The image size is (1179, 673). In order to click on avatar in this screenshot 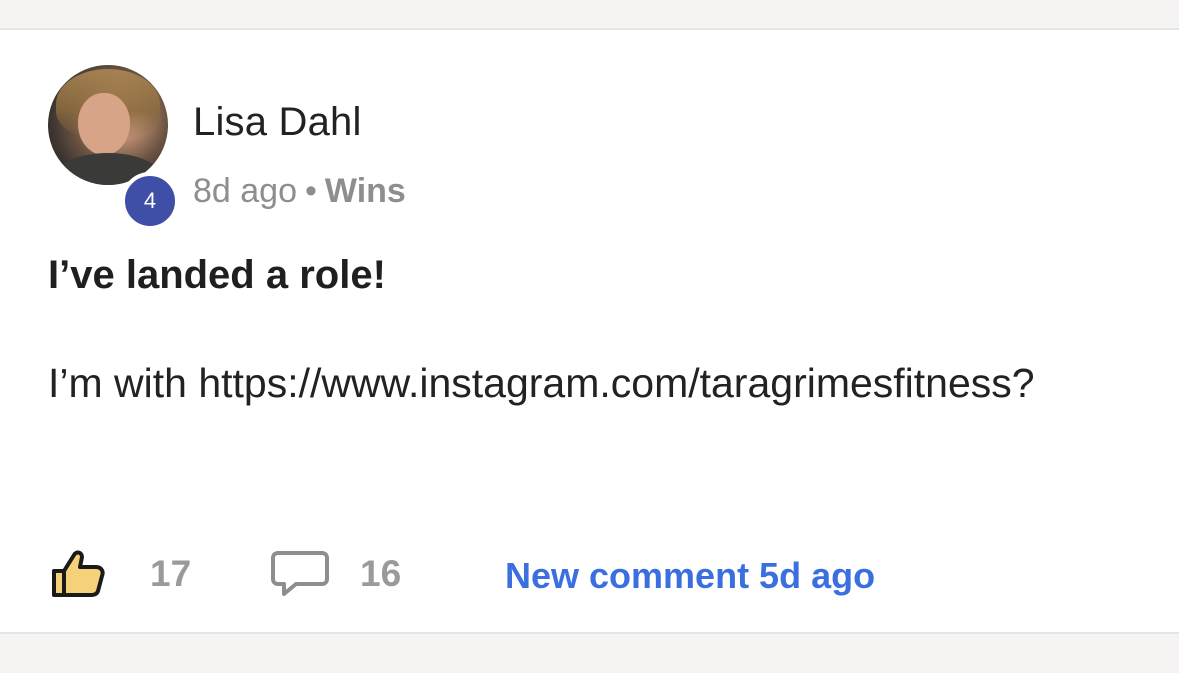, I will do `click(108, 125)`.